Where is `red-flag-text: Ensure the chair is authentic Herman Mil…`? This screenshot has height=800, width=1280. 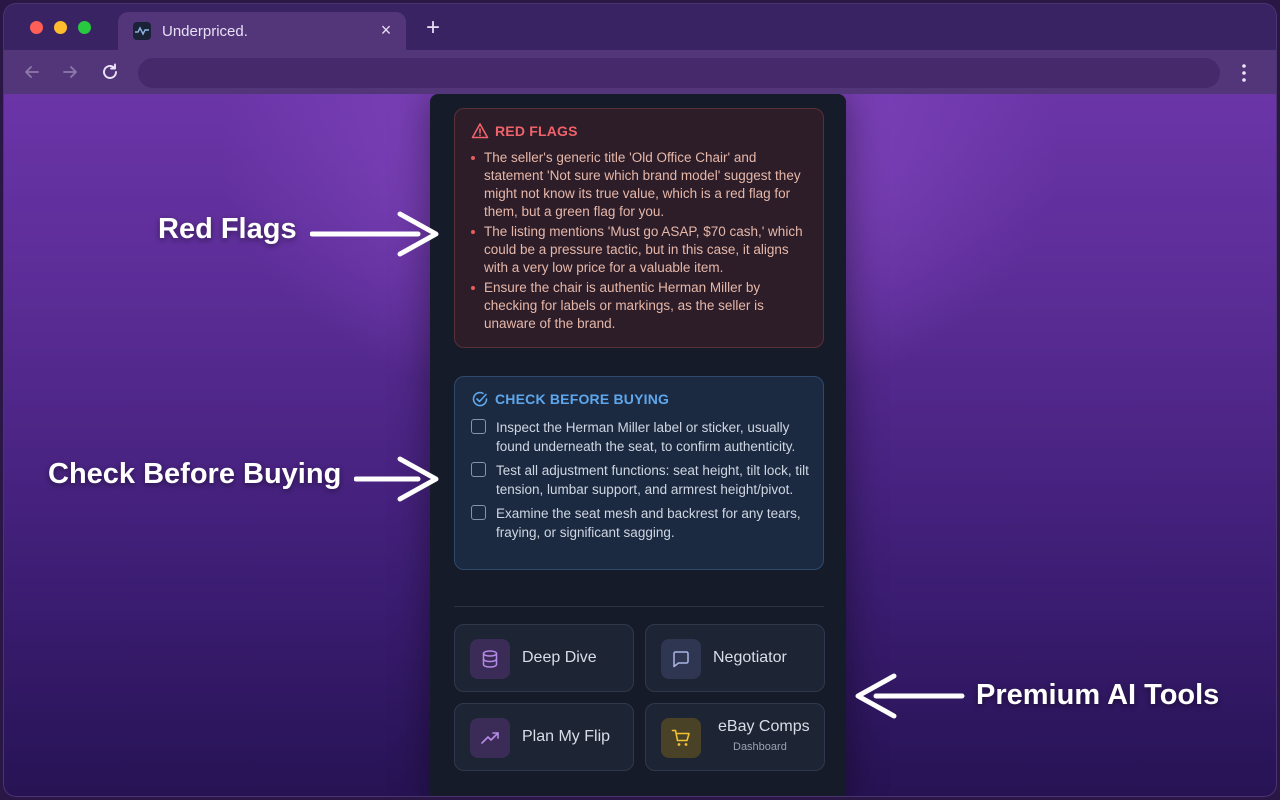 red-flag-text: Ensure the chair is authentic Herman Mil… is located at coordinates (624, 305).